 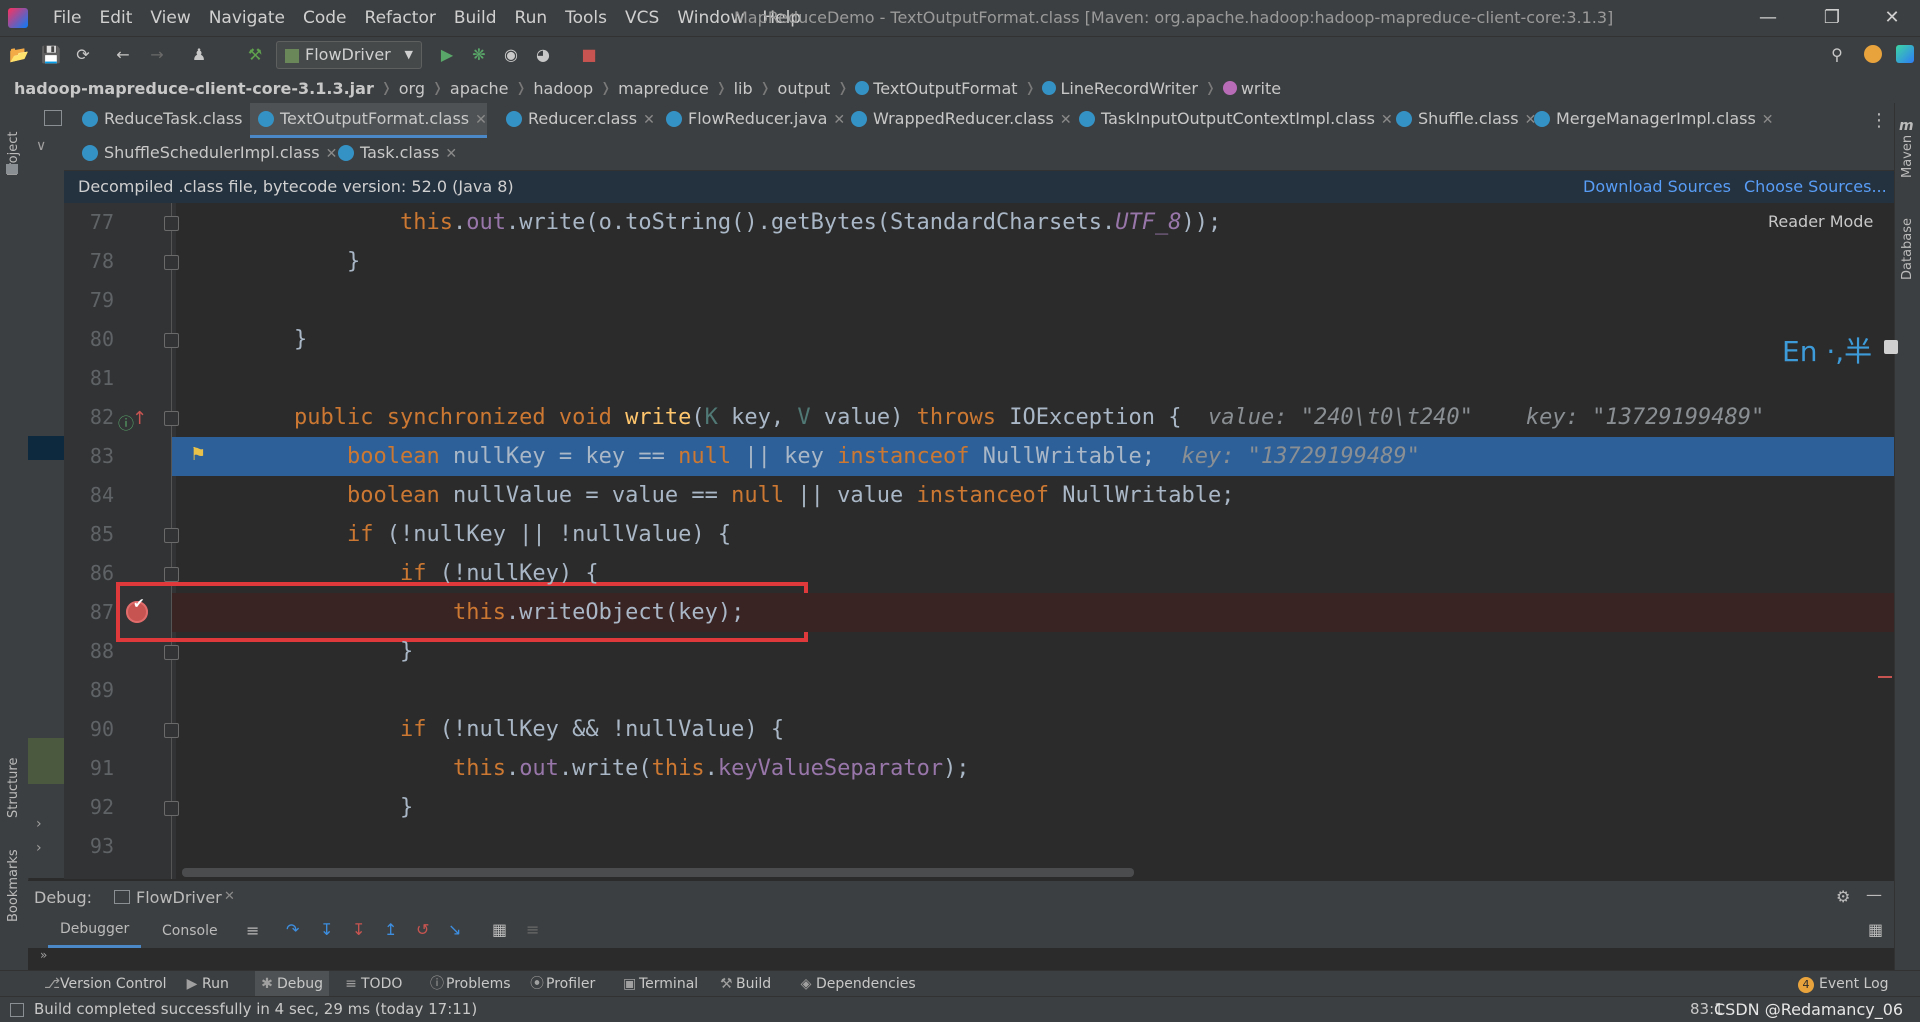 What do you see at coordinates (139, 418) in the screenshot?
I see `implementing-method-icon: ↑` at bounding box center [139, 418].